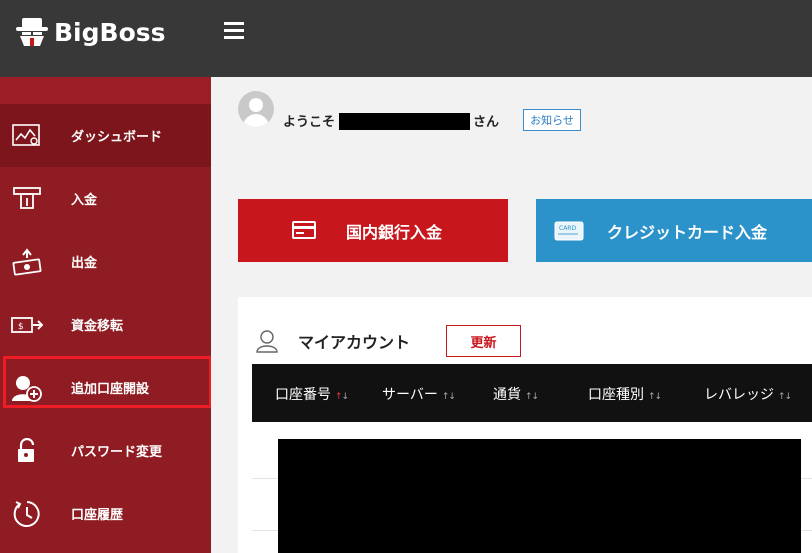 This screenshot has width=812, height=553. Describe the element at coordinates (483, 341) in the screenshot. I see `refresh-button: 更新` at that location.